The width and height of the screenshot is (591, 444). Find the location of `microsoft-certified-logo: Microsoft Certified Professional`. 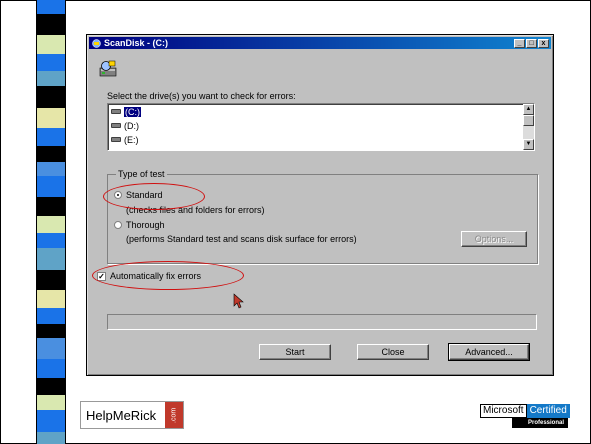

microsoft-certified-logo: Microsoft Certified Professional is located at coordinates (525, 417).